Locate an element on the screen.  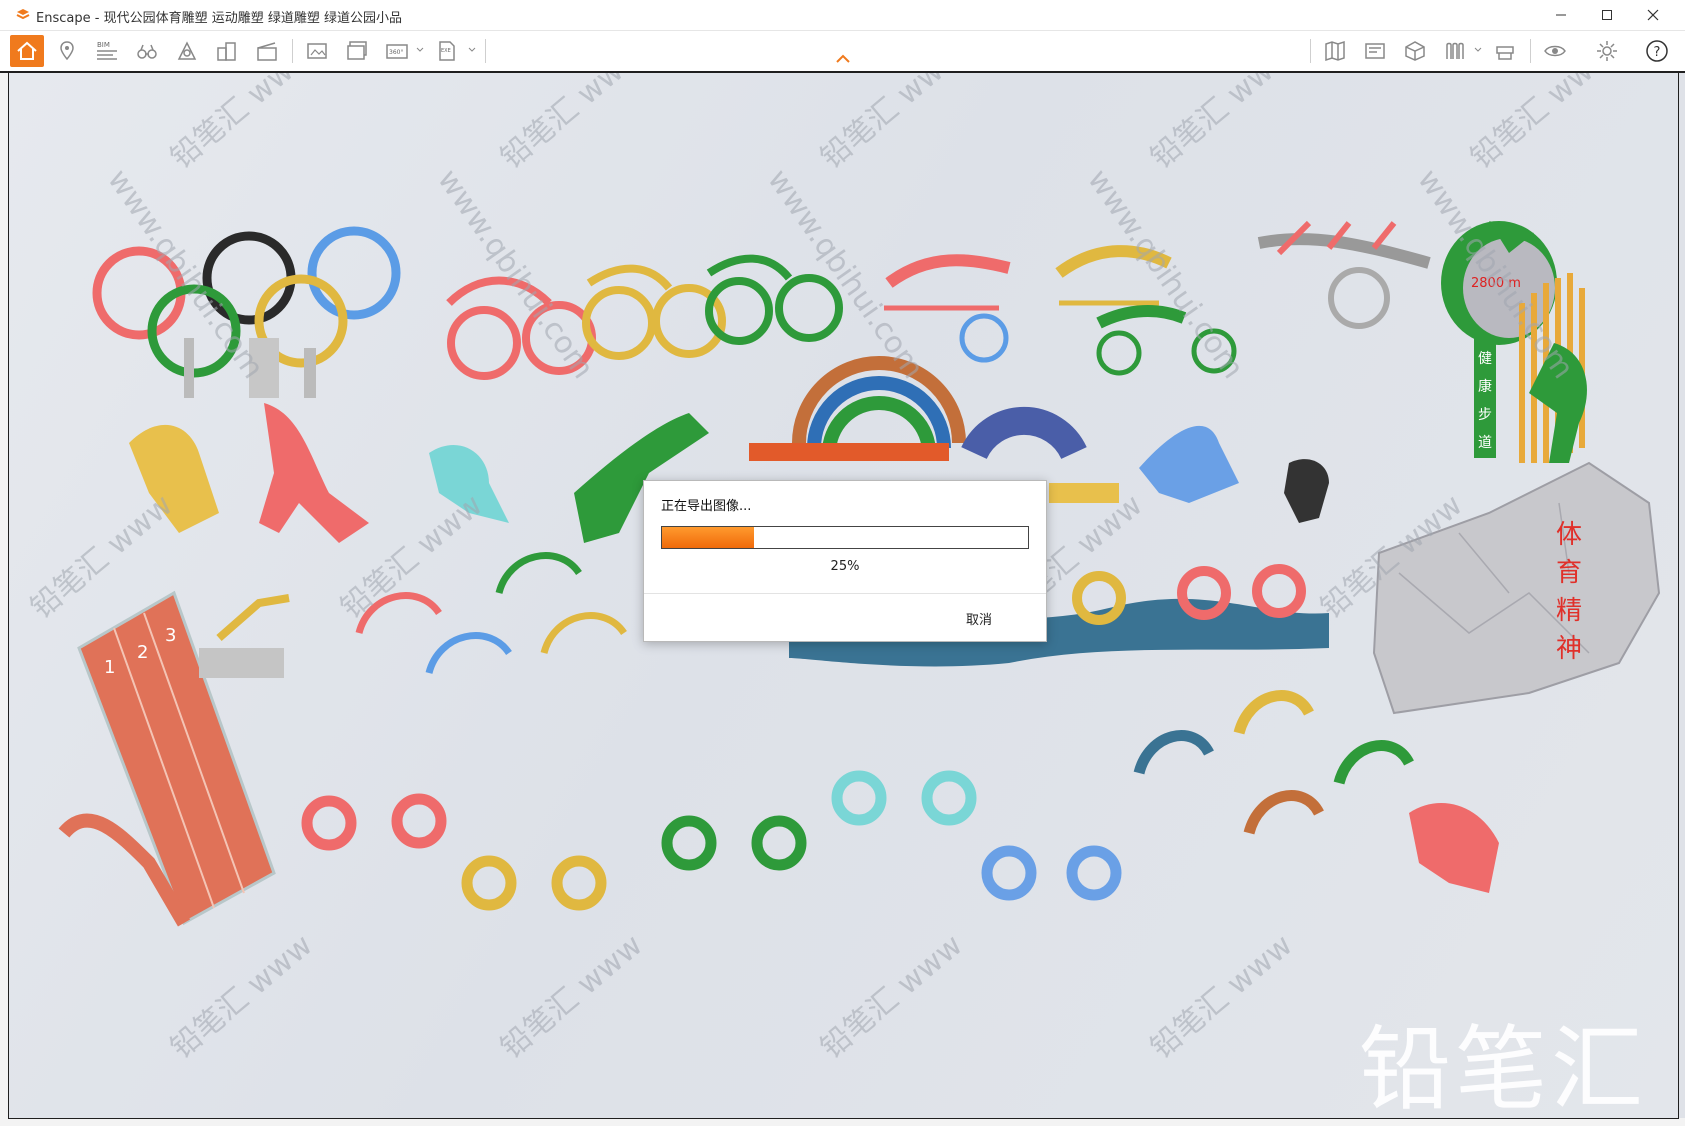
home-icon is located at coordinates (27, 50).